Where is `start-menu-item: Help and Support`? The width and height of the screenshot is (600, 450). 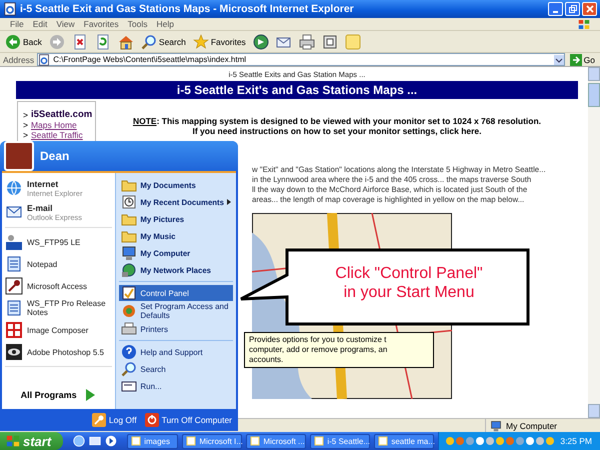 start-menu-item: Help and Support is located at coordinates (176, 352).